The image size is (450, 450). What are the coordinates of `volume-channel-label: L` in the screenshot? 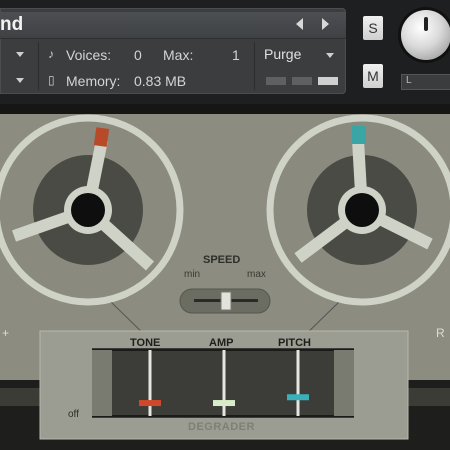 It's located at (409, 80).